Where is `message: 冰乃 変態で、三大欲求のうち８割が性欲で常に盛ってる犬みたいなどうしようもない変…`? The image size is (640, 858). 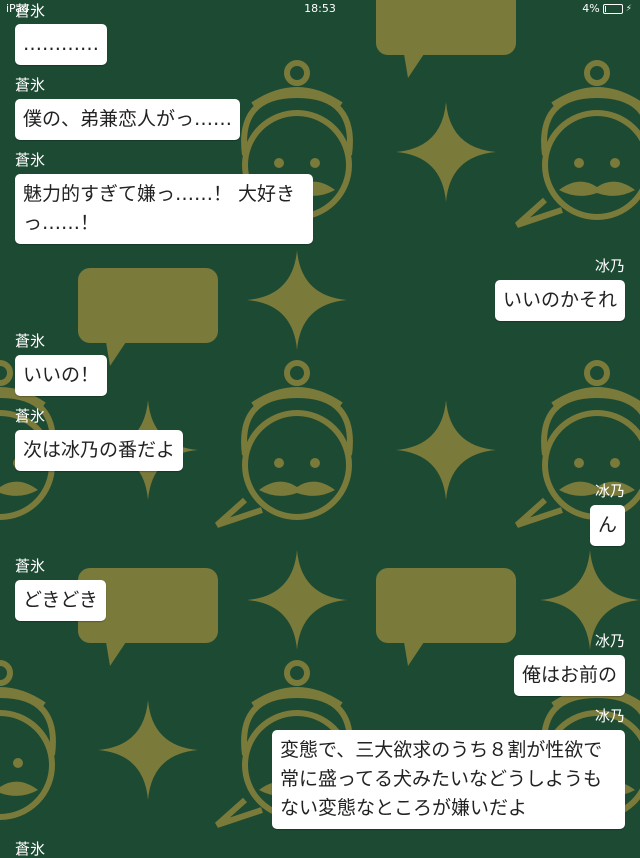 message: 冰乃 変態で、三大欲求のうち８割が性欲で常に盛ってる犬みたいなどうしようもない変… is located at coordinates (448, 768).